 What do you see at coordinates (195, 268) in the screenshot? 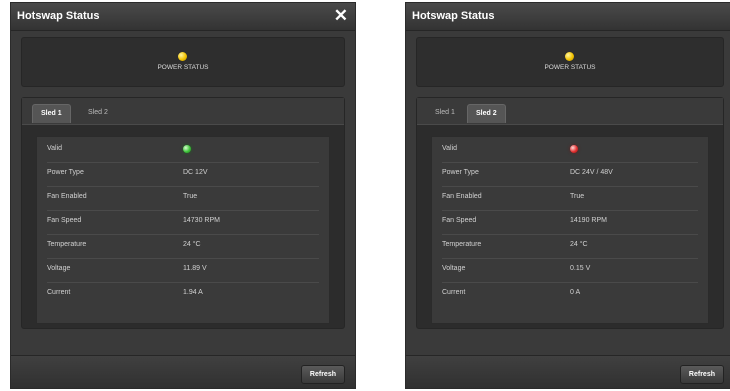
I see `row-value: 11.89 V` at bounding box center [195, 268].